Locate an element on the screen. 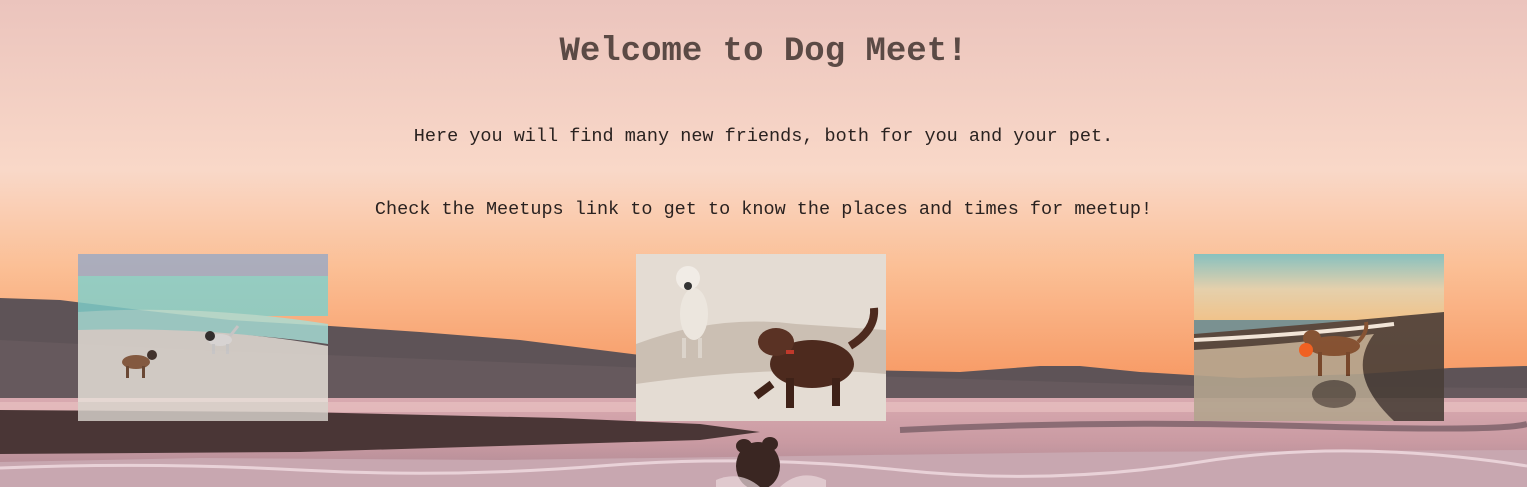  dog-with-ball-photo is located at coordinates (1319, 337).